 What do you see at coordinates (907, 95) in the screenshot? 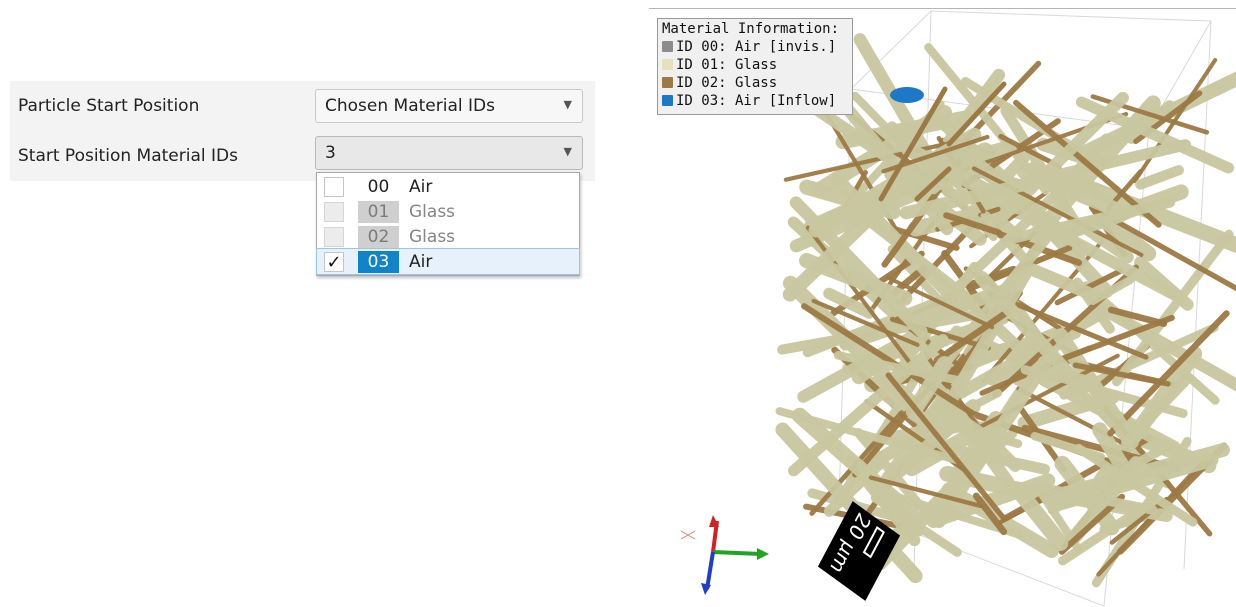
I see `inflow-marker` at bounding box center [907, 95].